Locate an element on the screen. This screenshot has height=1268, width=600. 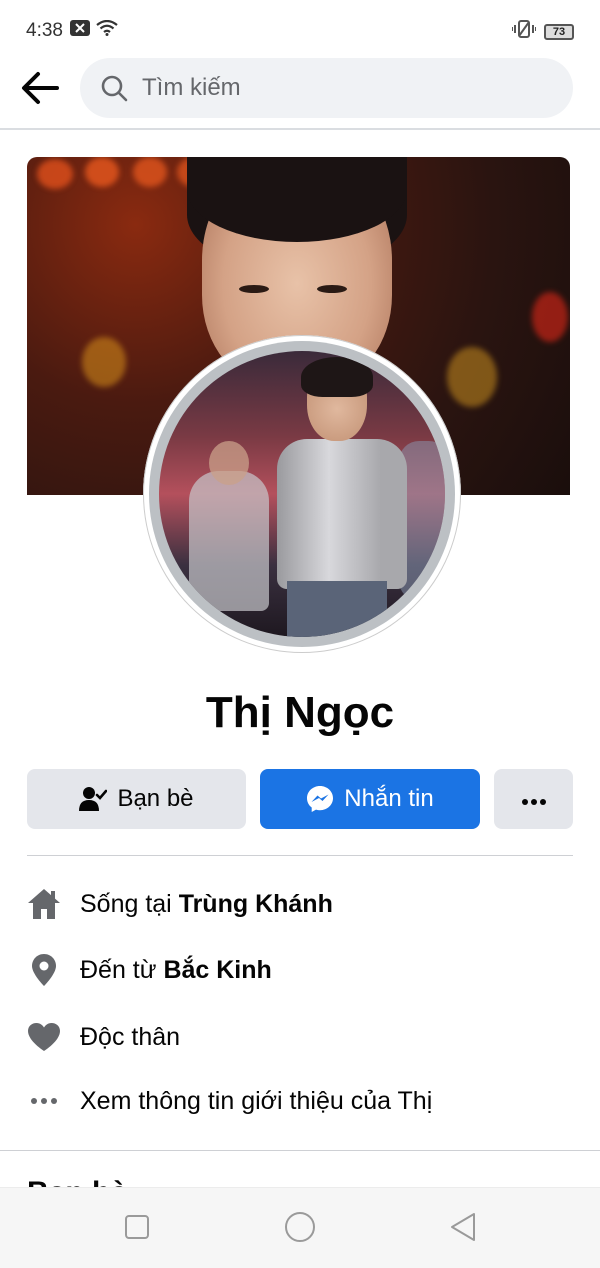
battery-indicator: 73 is located at coordinates (559, 31).